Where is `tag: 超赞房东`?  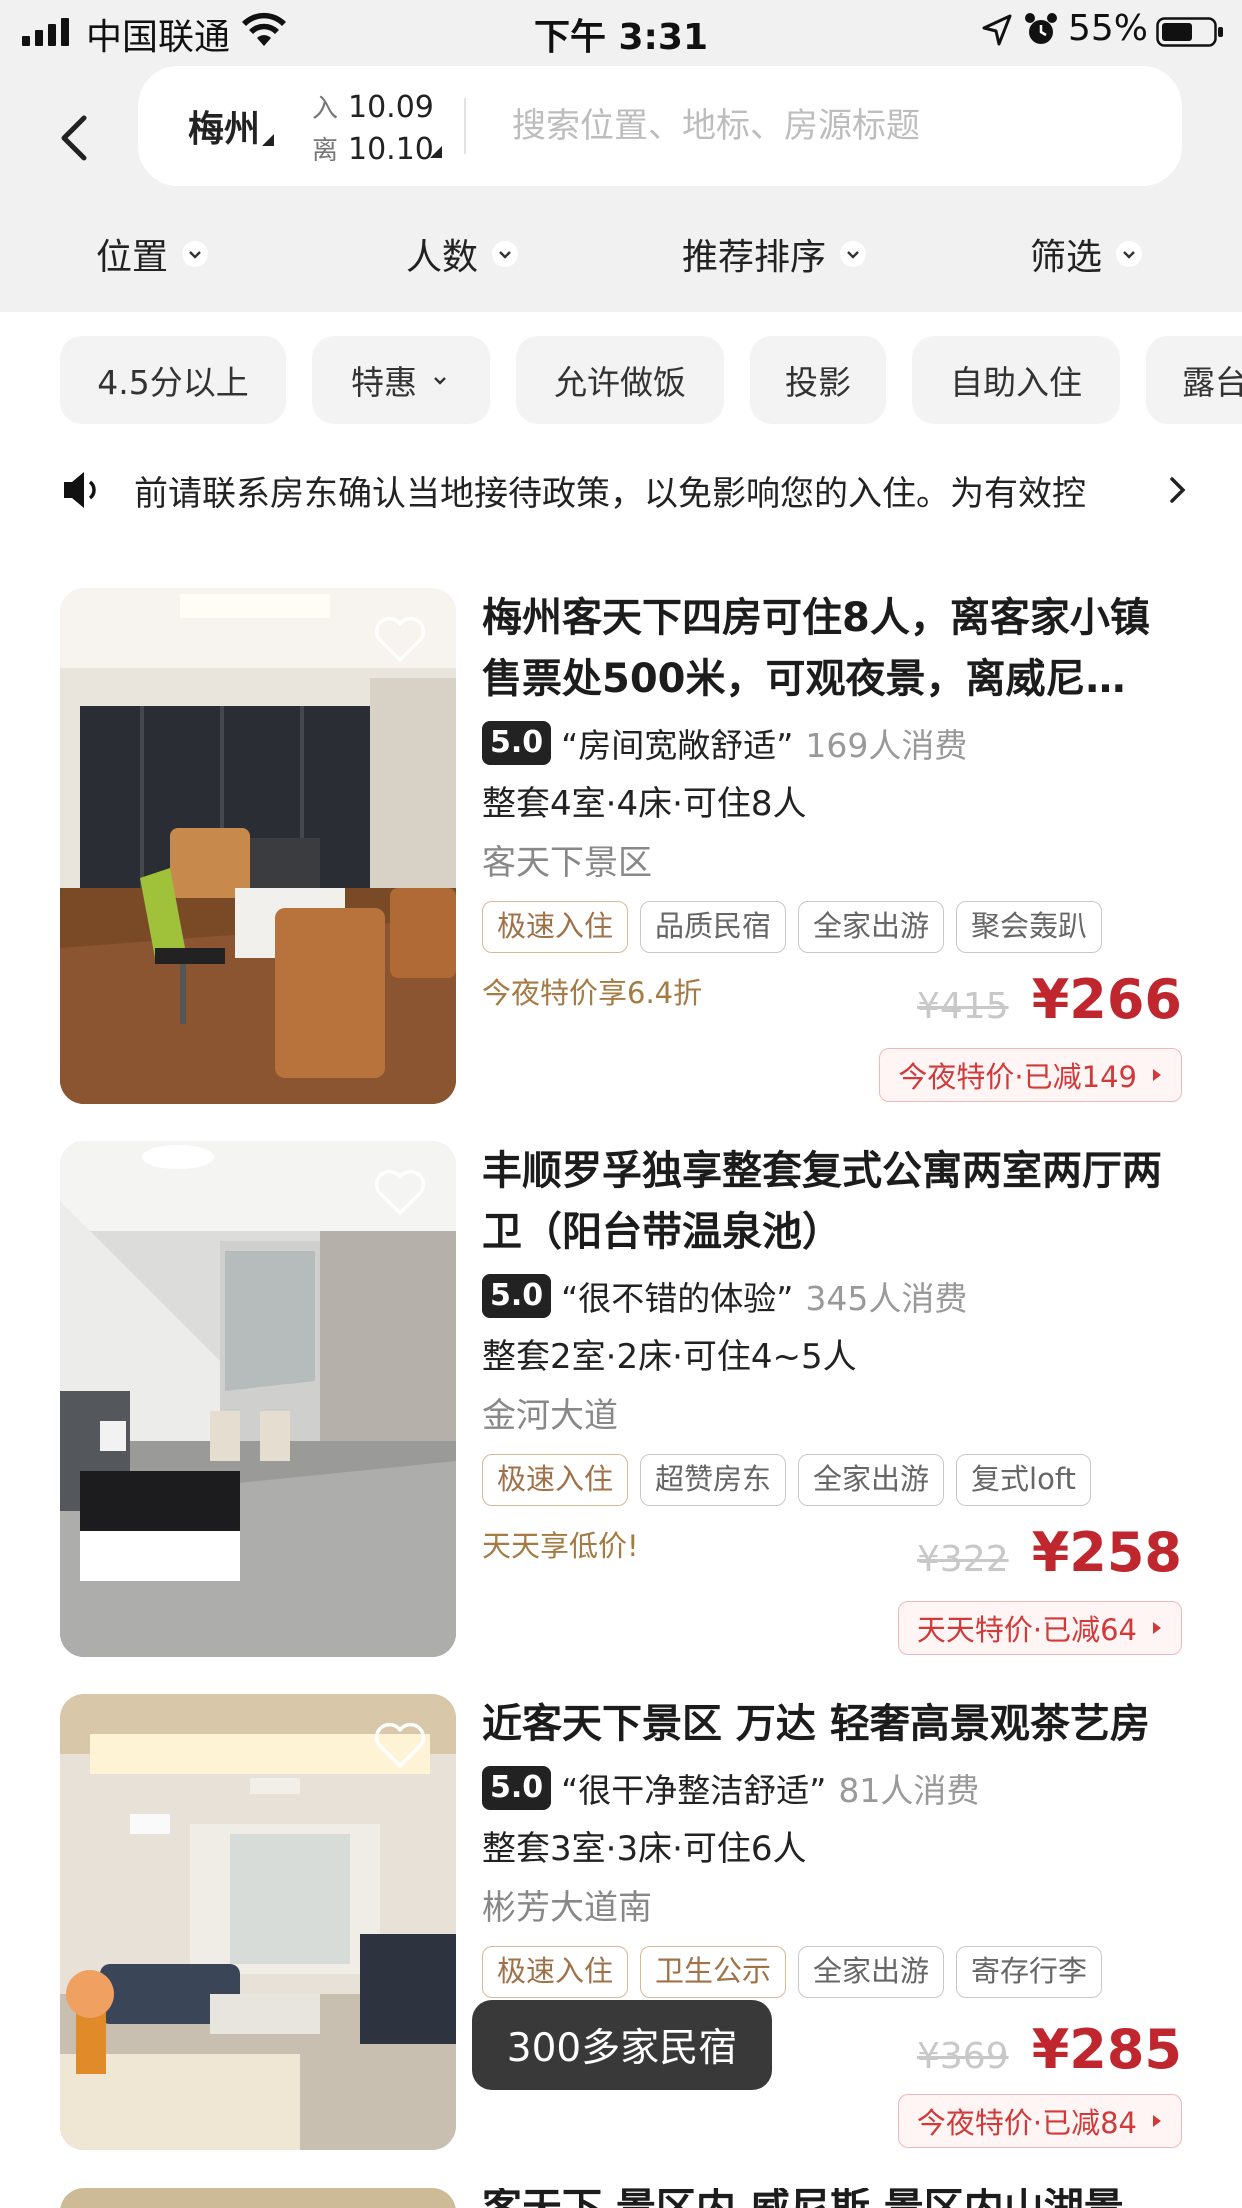 tag: 超赞房东 is located at coordinates (713, 1480).